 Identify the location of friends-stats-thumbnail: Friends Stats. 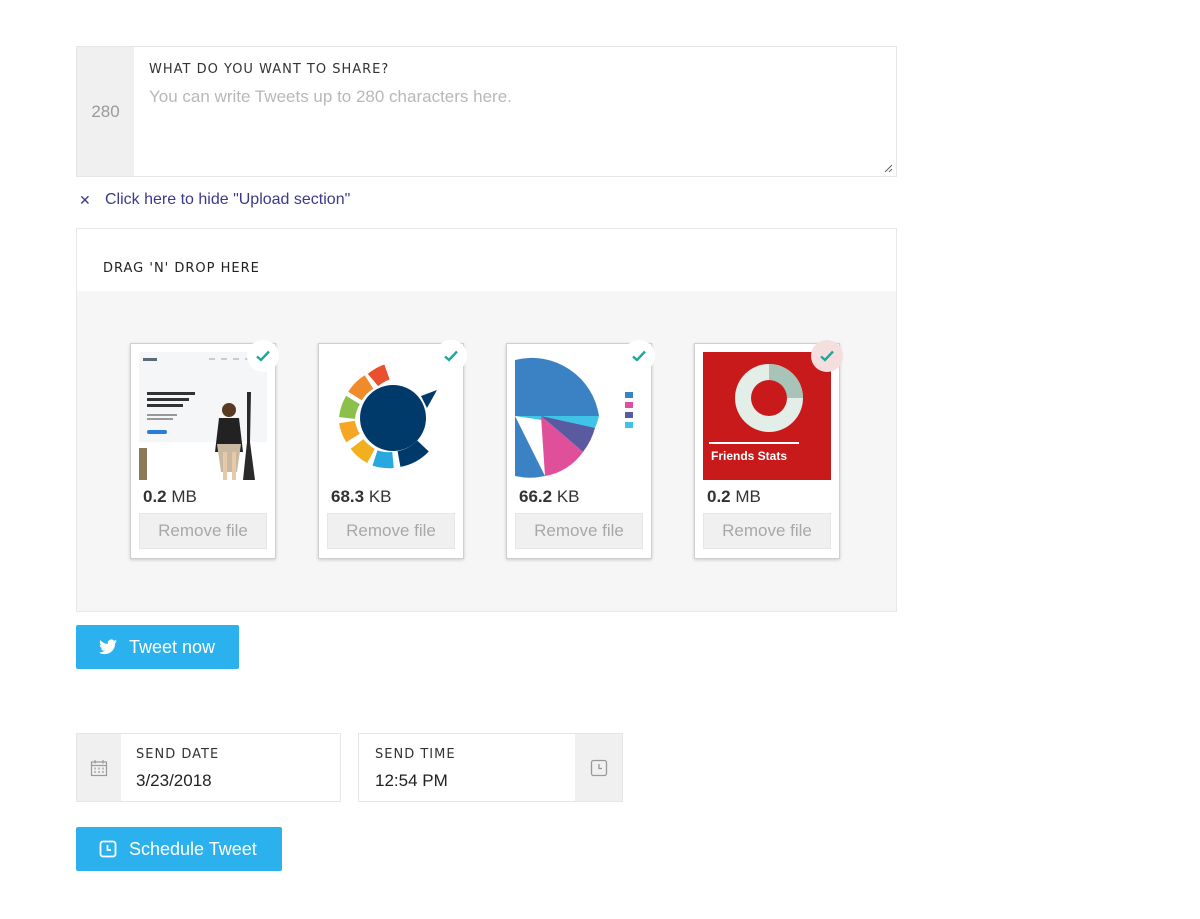
(767, 416).